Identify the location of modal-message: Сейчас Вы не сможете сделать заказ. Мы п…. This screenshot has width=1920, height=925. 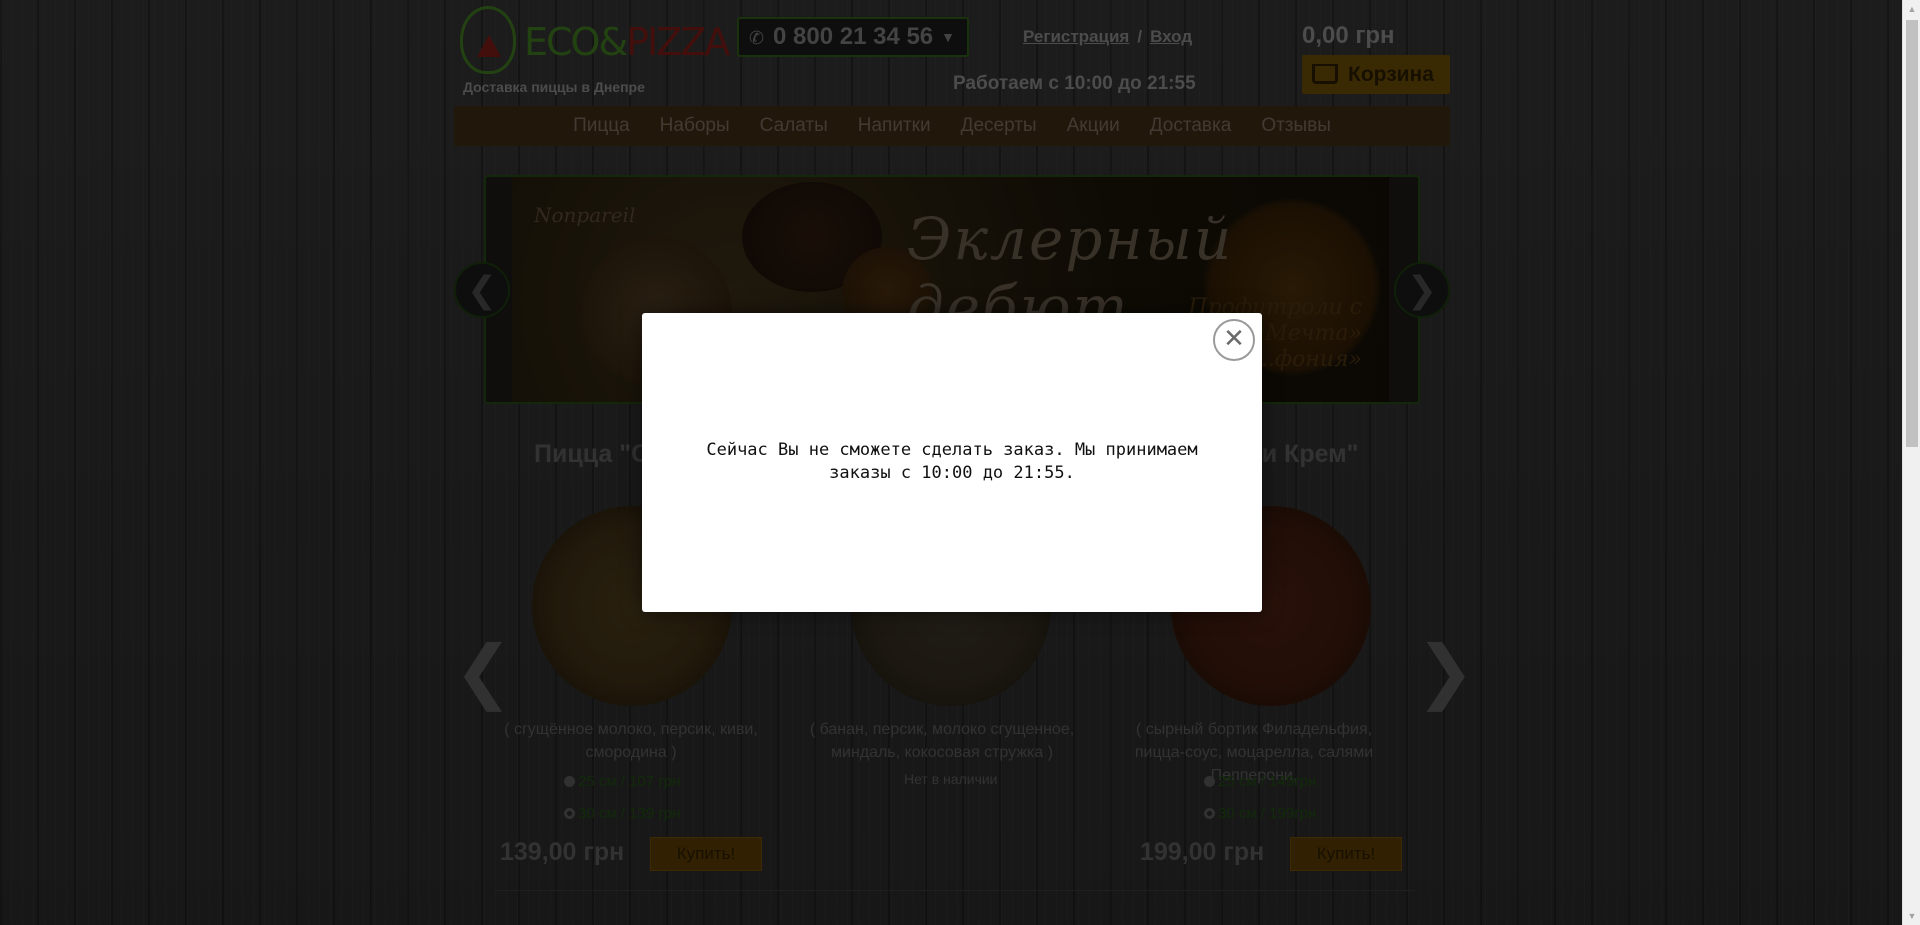
(952, 461).